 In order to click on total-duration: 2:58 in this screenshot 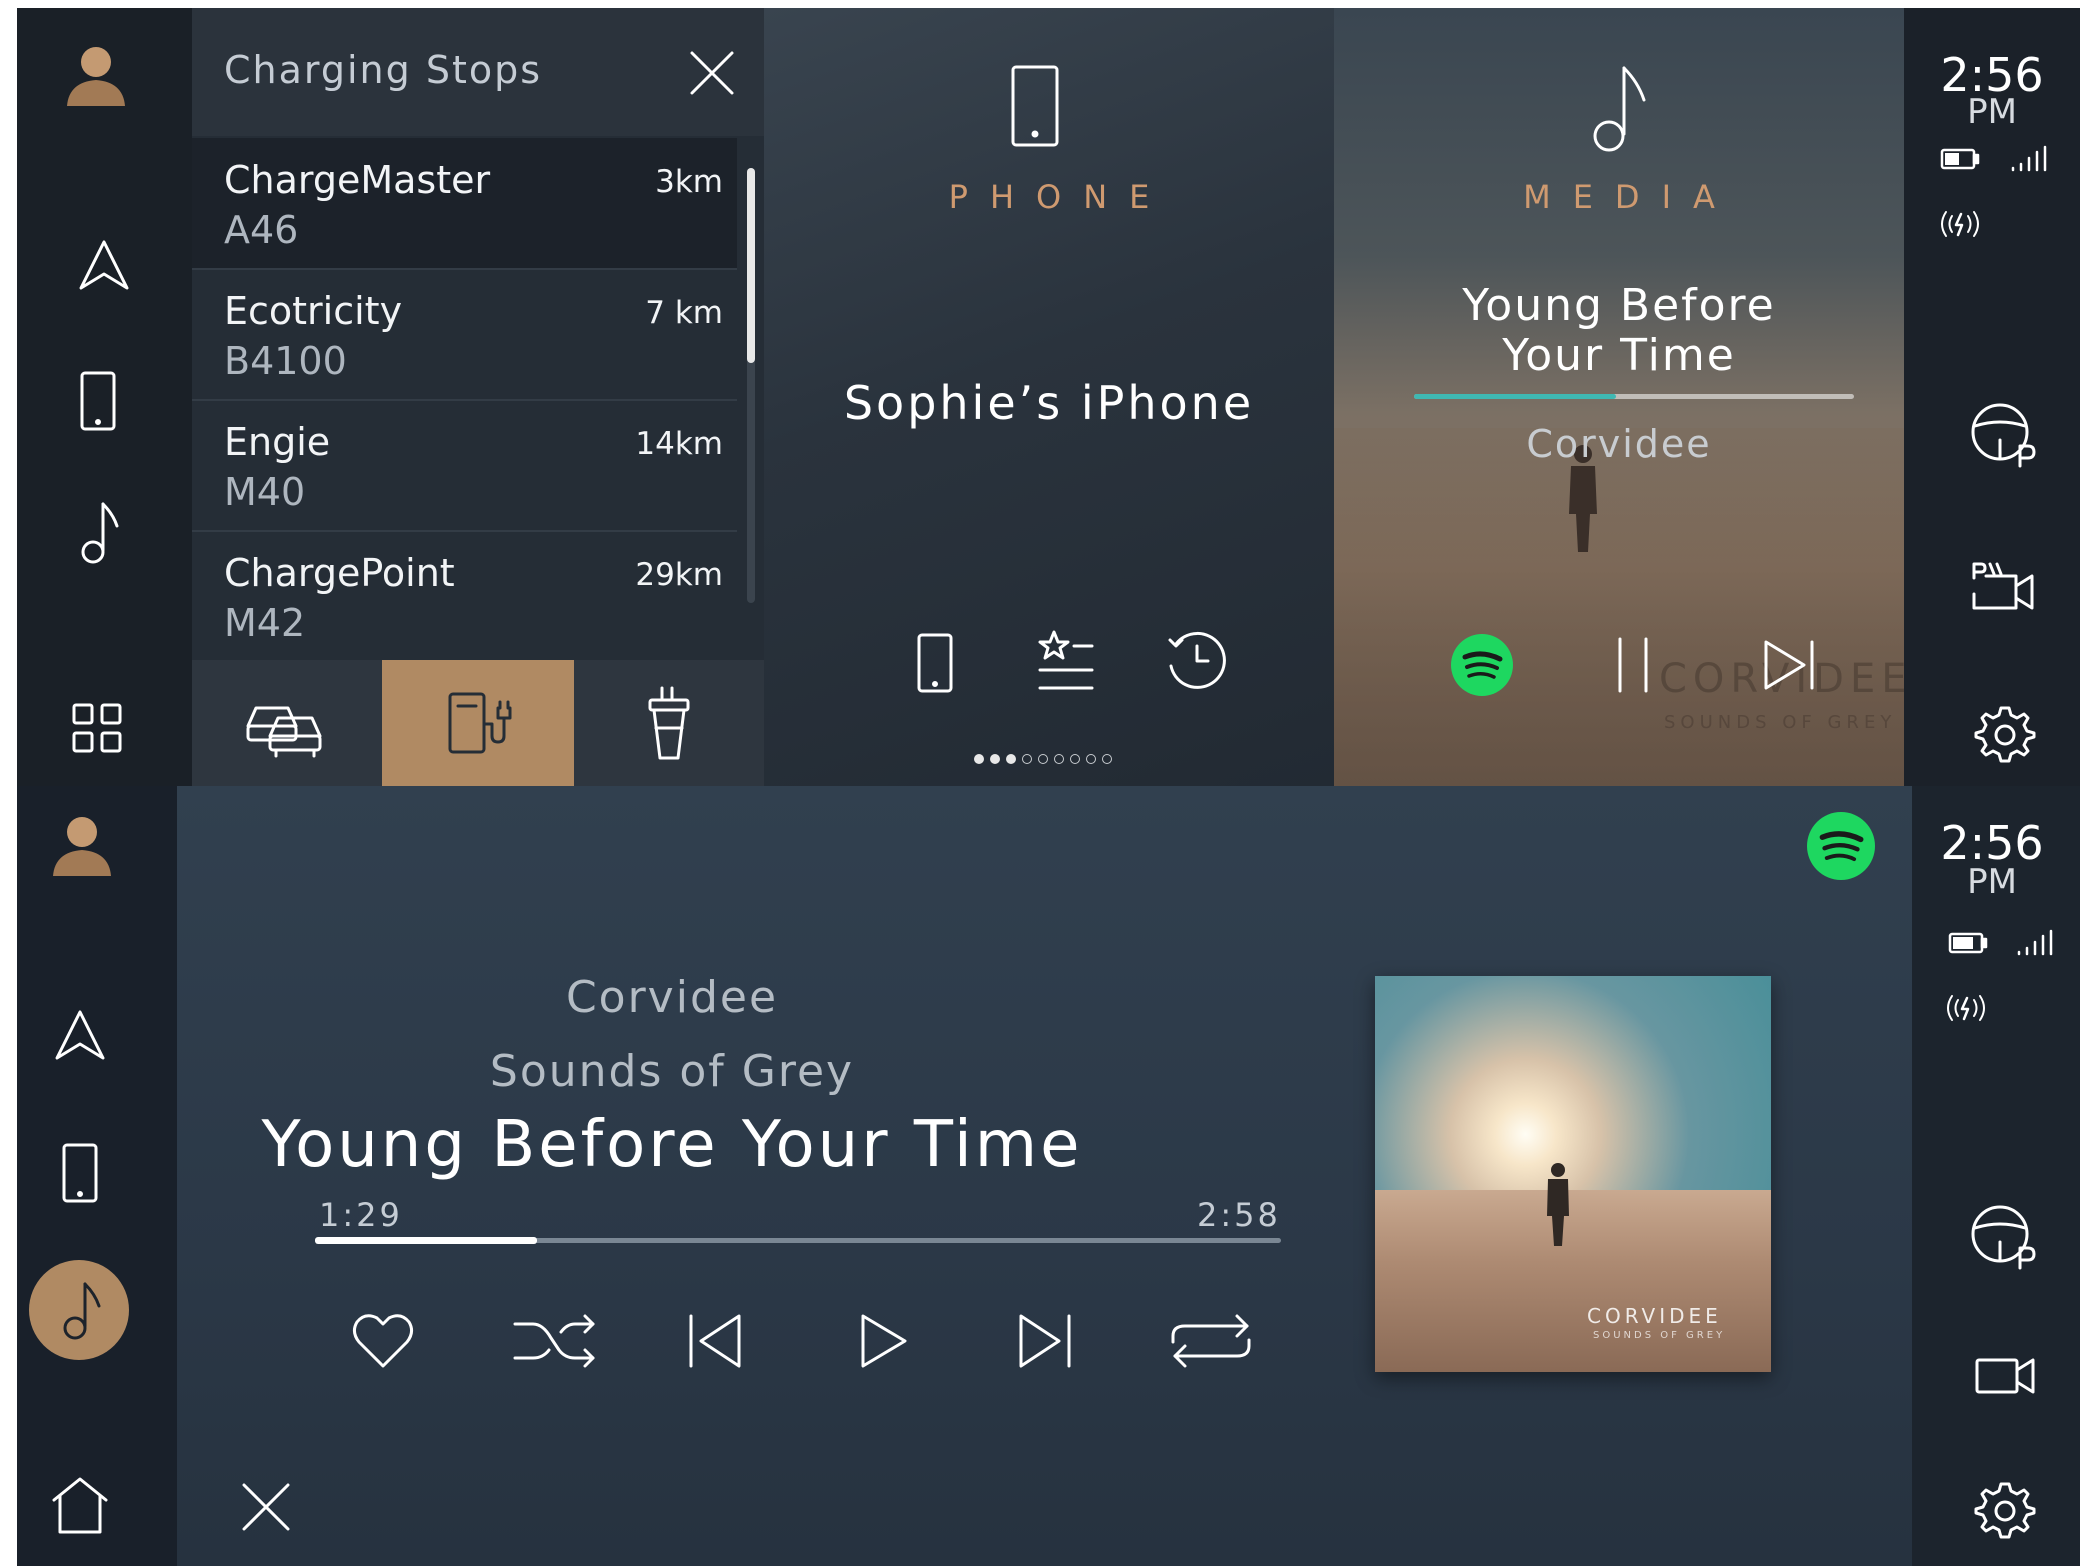, I will do `click(1239, 1215)`.